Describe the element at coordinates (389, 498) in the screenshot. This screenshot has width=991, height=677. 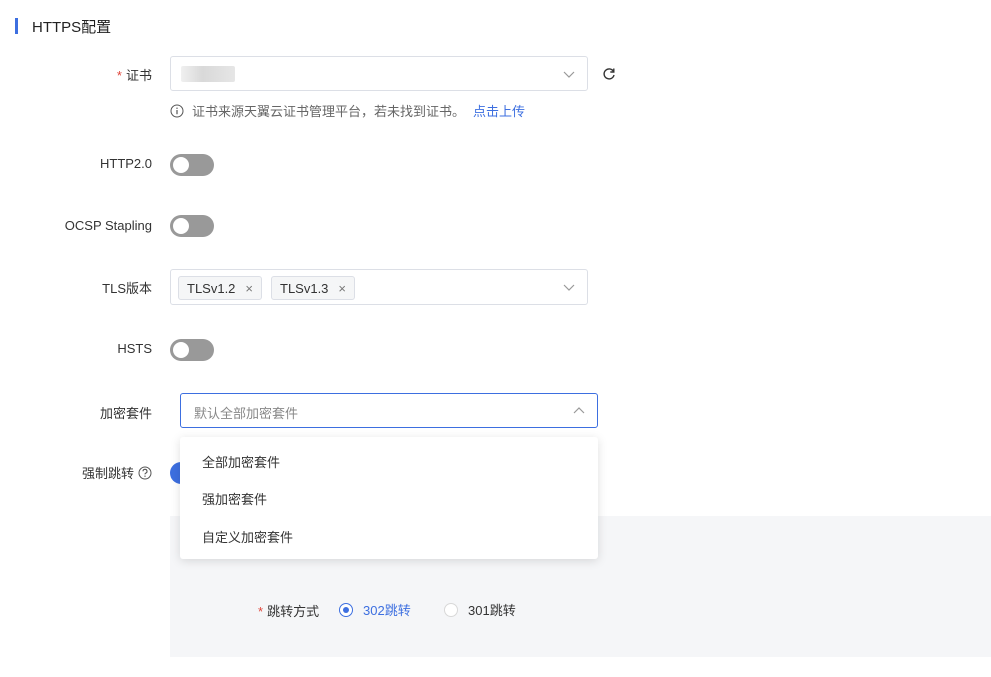
I see `cipher-dropdown-menu: 全部加密套件 强加密套件 自定义加密套件` at that location.